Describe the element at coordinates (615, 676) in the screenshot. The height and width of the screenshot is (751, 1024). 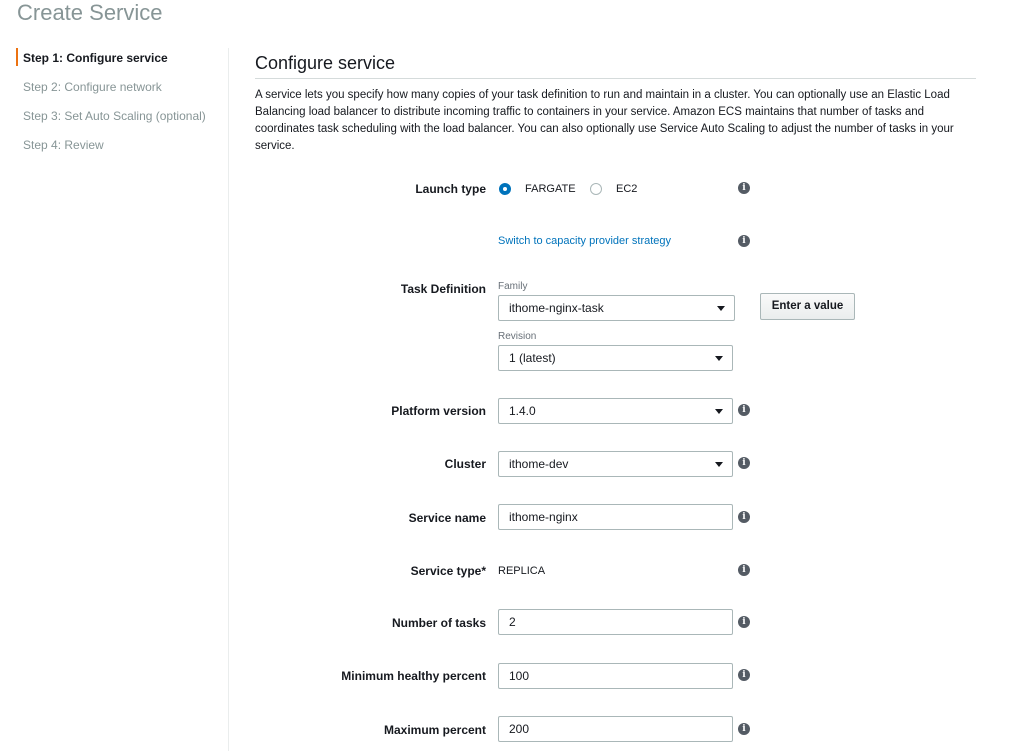
I see `min-healthy-percent-input: 100` at that location.